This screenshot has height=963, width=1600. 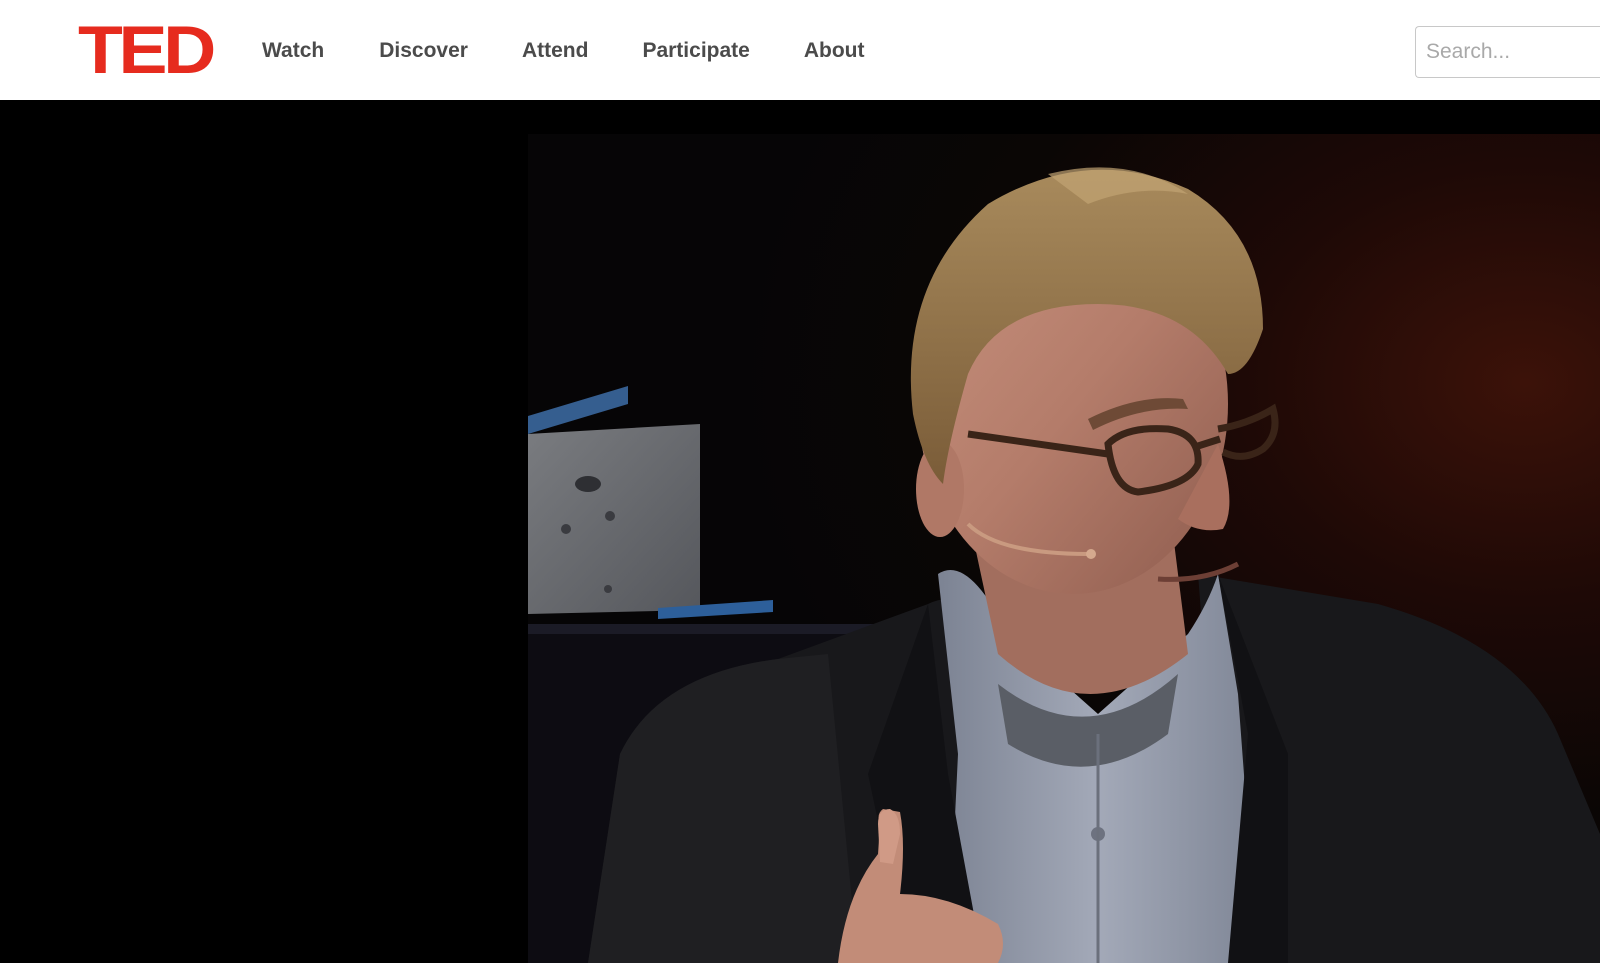 I want to click on nav-item-attend: Attend, so click(x=555, y=51).